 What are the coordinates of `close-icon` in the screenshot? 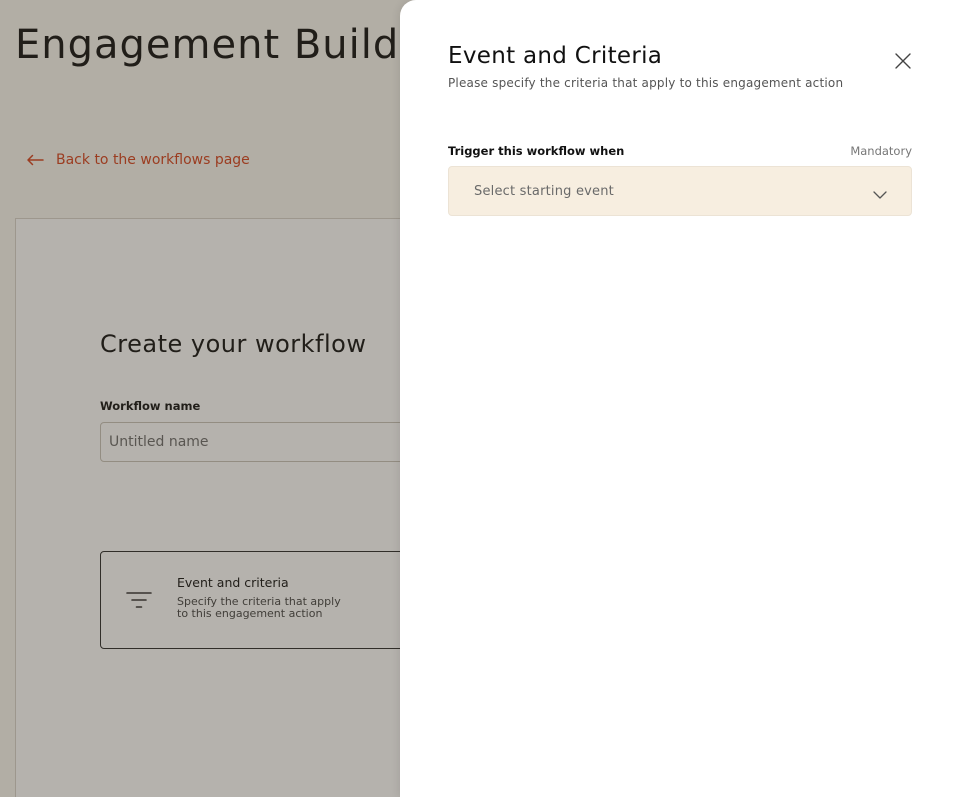 It's located at (903, 63).